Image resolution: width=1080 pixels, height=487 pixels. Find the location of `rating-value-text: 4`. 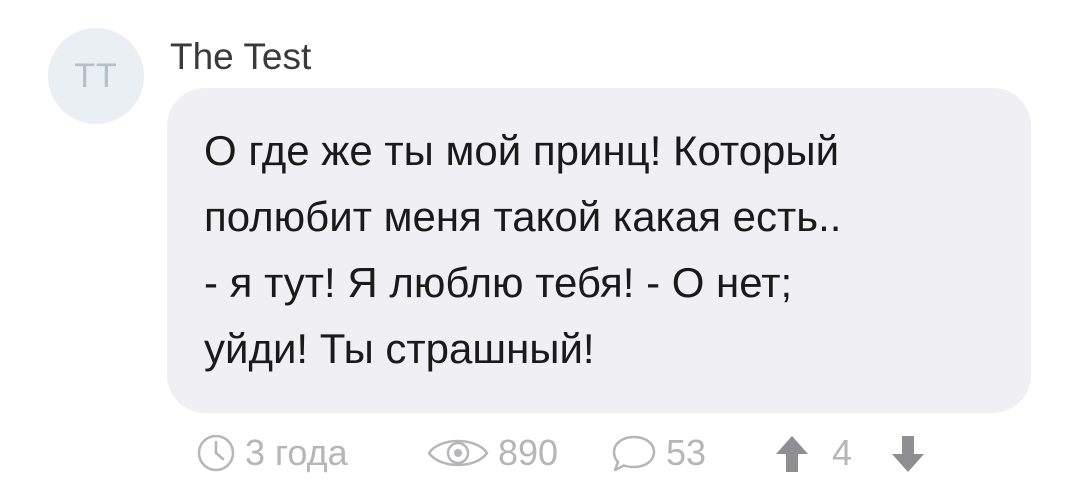

rating-value-text: 4 is located at coordinates (842, 452).